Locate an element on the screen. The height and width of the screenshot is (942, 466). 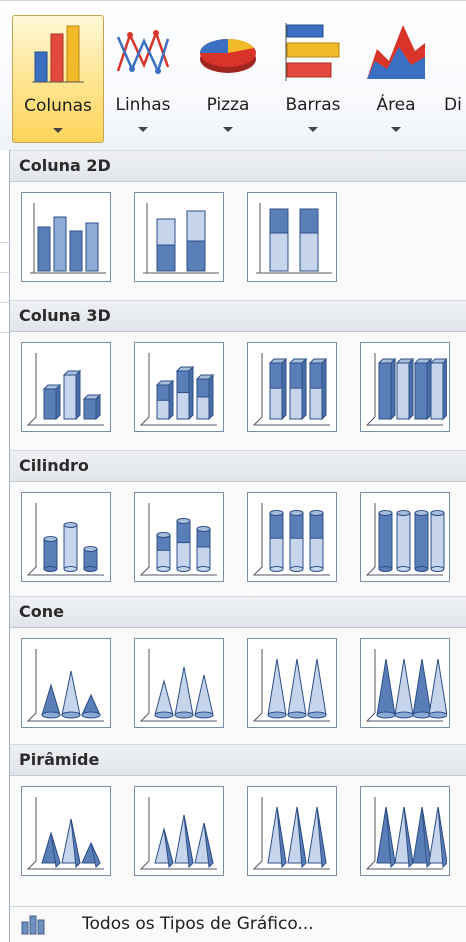
columns-button: Colunas is located at coordinates (58, 79).